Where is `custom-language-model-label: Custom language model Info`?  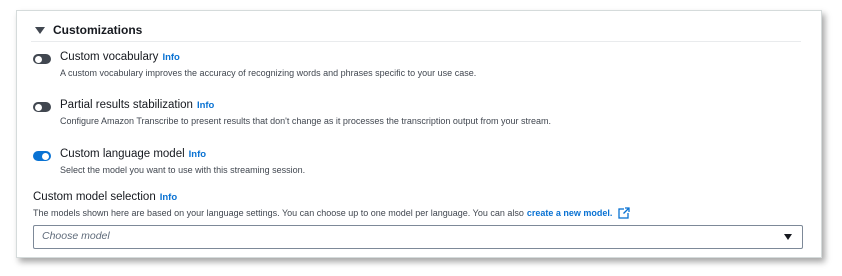
custom-language-model-label: Custom language model Info is located at coordinates (133, 154).